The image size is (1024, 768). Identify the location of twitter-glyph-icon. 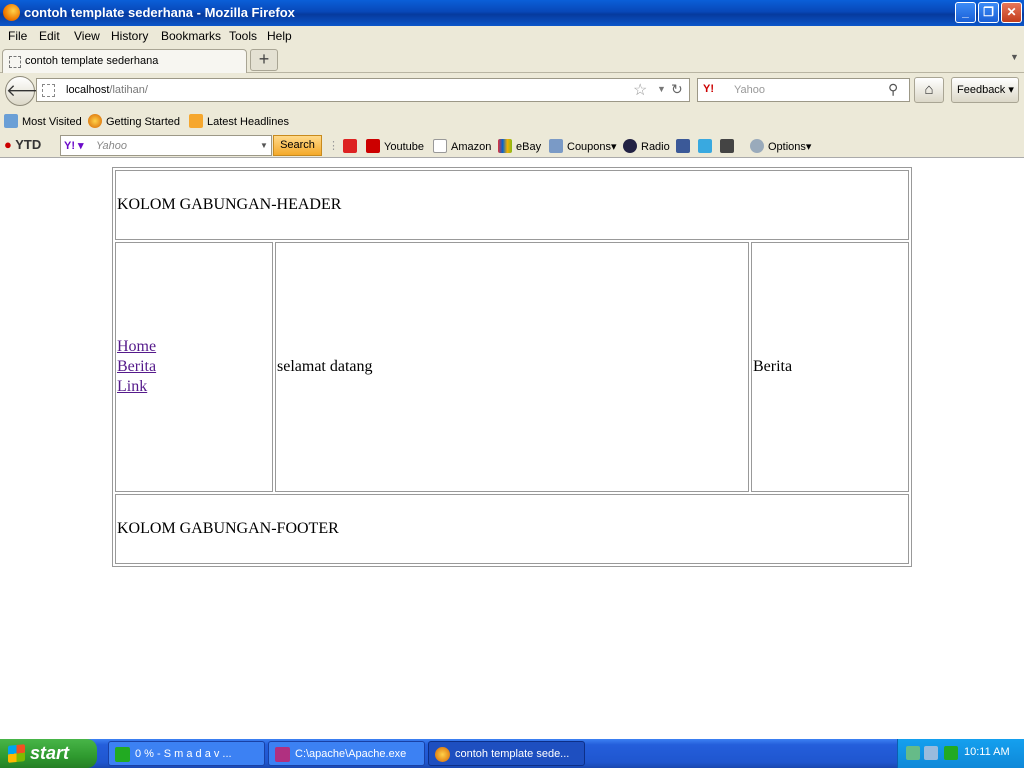
(705, 146).